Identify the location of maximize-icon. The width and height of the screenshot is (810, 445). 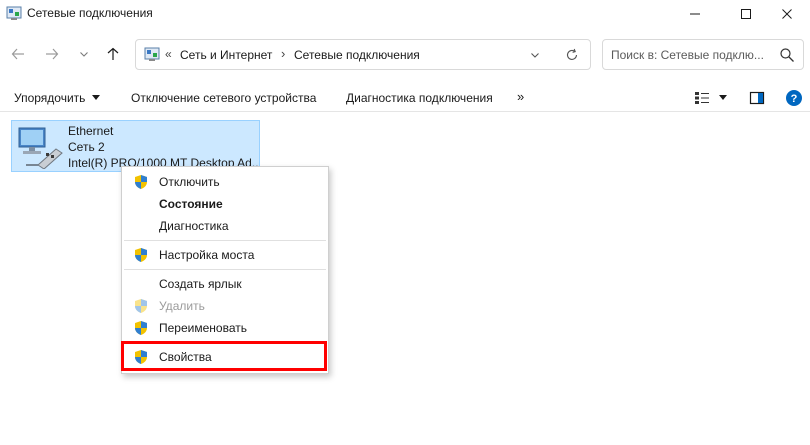
(746, 14).